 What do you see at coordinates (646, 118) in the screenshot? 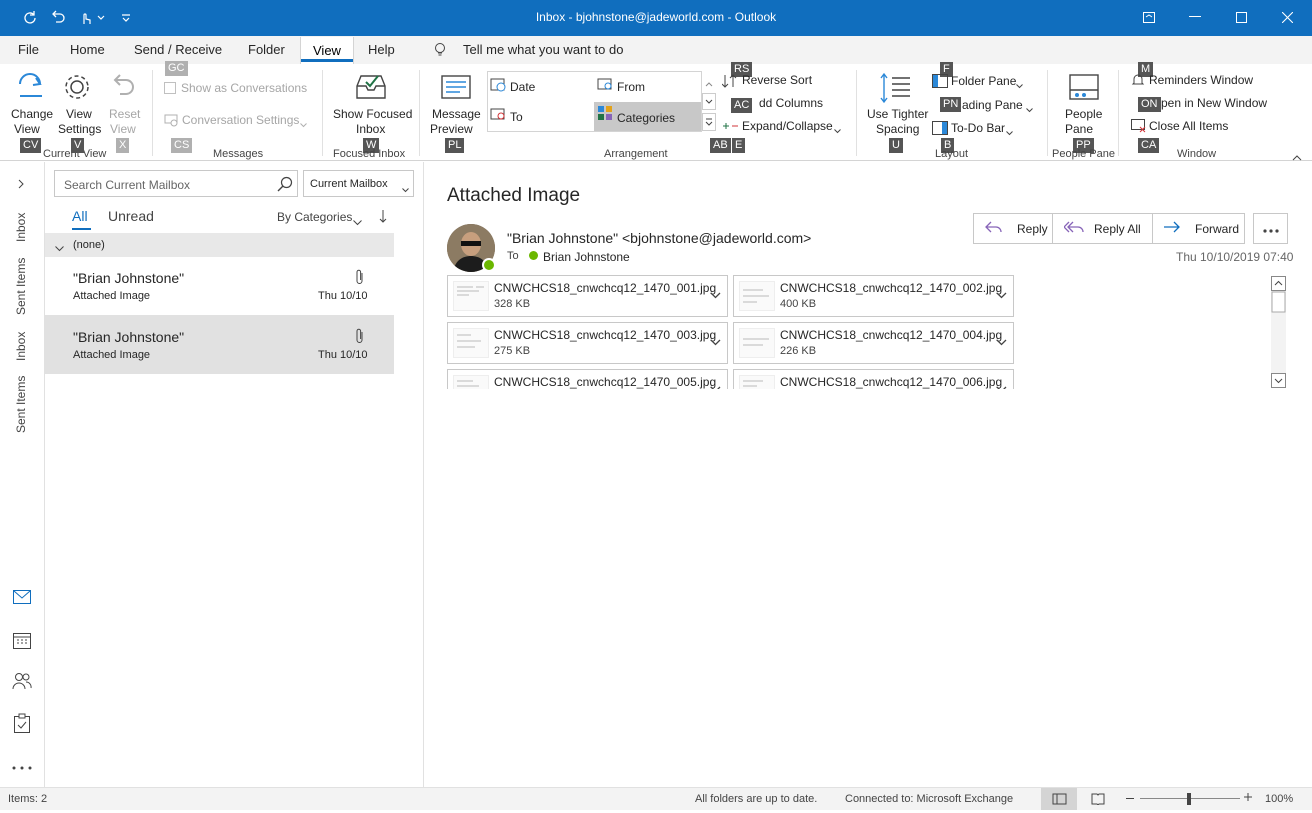
I see `arrange-categories: Categories` at bounding box center [646, 118].